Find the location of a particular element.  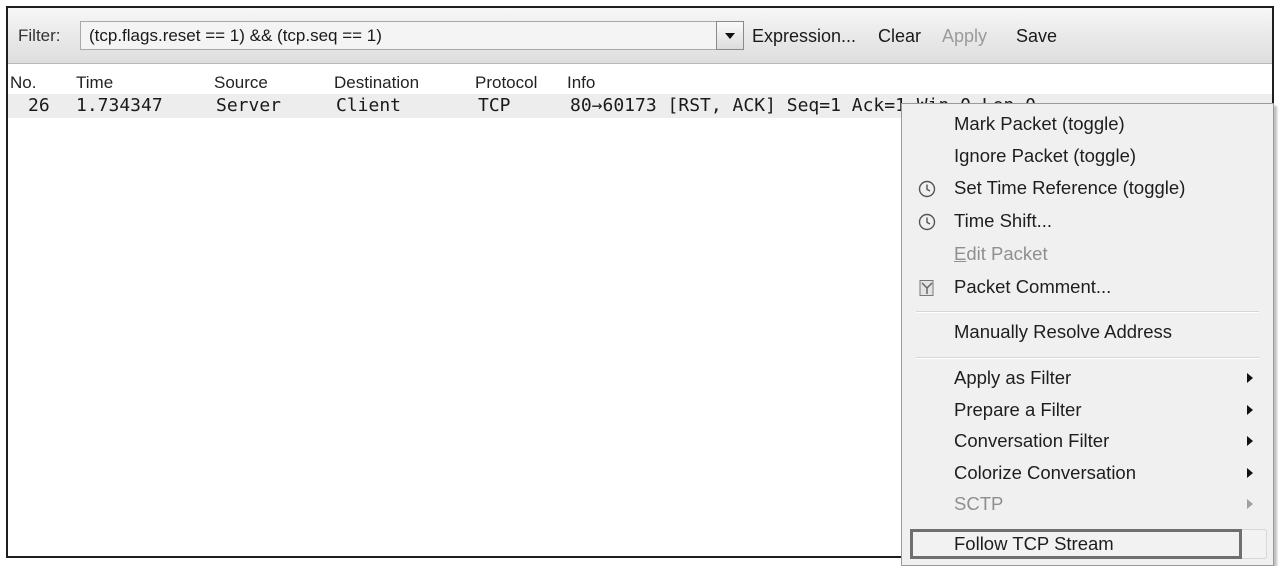

packet-time: 1.734347 is located at coordinates (119, 105).